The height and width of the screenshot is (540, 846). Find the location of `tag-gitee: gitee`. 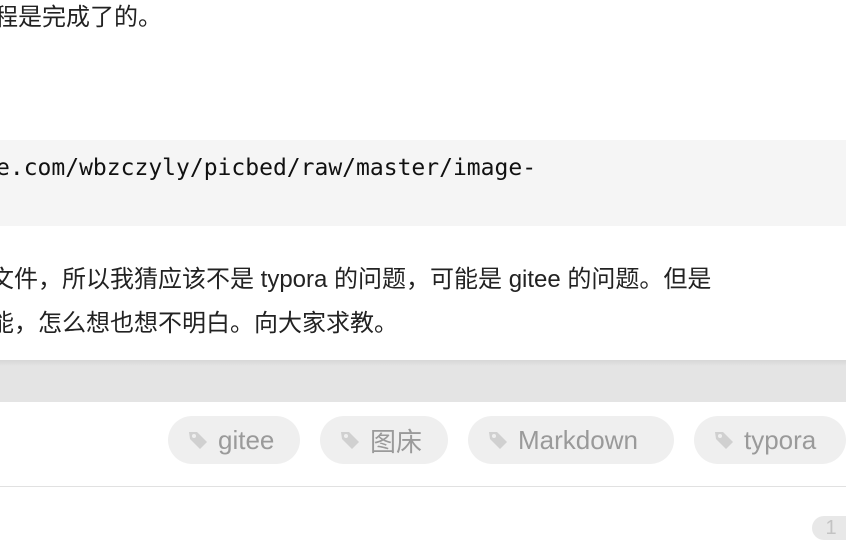

tag-gitee: gitee is located at coordinates (234, 440).